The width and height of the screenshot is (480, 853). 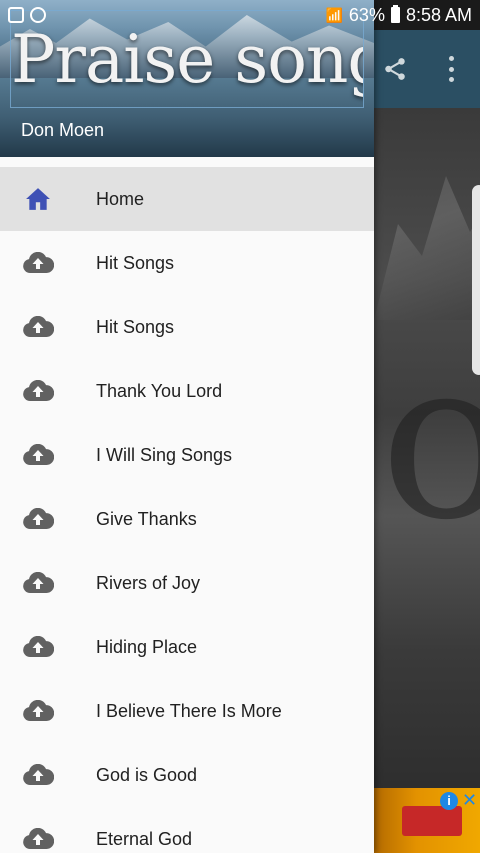 What do you see at coordinates (395, 14) in the screenshot?
I see `battery-icon` at bounding box center [395, 14].